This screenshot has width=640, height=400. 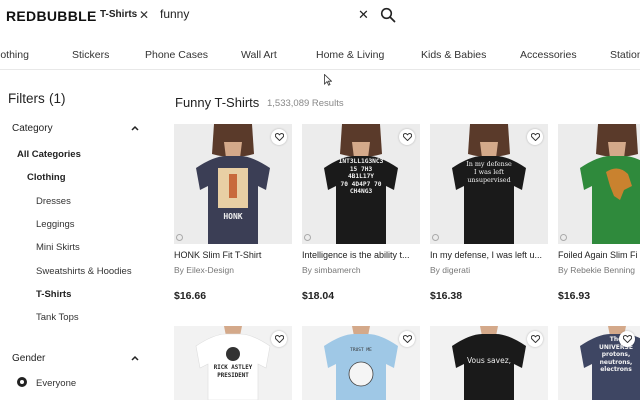 What do you see at coordinates (176, 55) in the screenshot?
I see `nav-item-phone-cases: Phone Cases` at bounding box center [176, 55].